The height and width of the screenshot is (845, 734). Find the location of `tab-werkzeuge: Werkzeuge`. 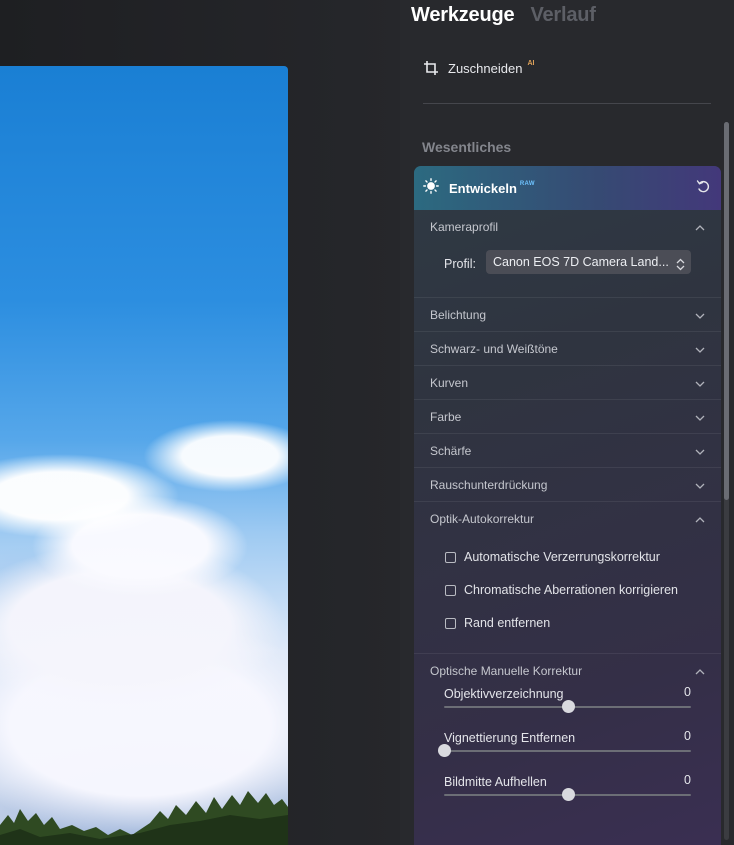

tab-werkzeuge: Werkzeuge is located at coordinates (463, 15).